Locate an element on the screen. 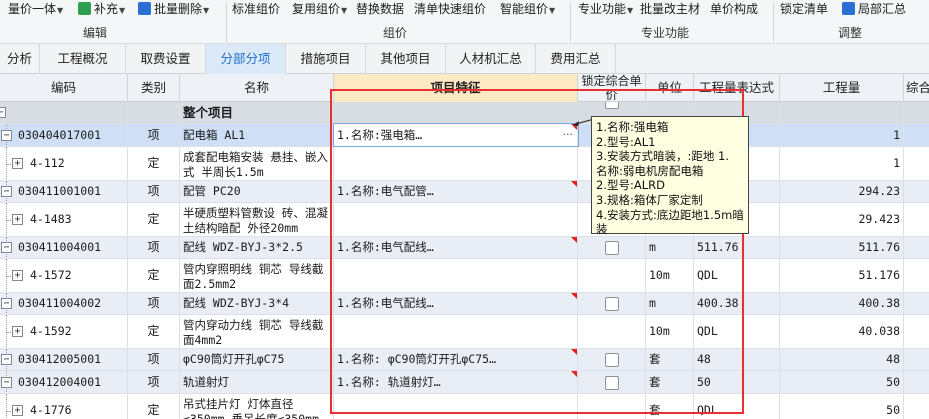  cell-name: 管内穿照明线 铜芯 导线截面2.5mm2 is located at coordinates (257, 275).